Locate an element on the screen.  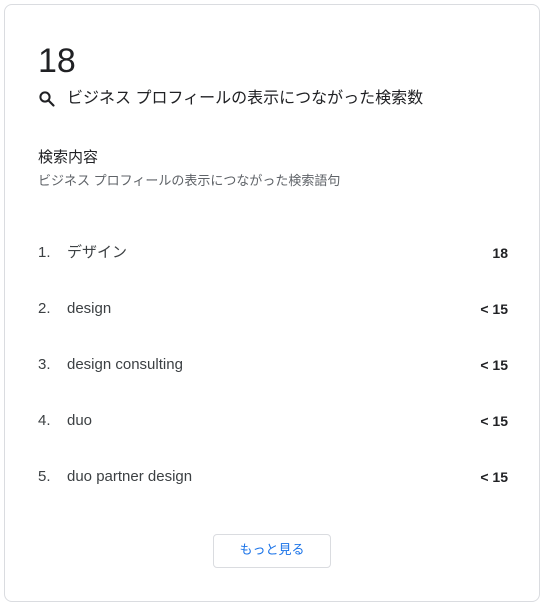
total-searches-value: 18 is located at coordinates (57, 61).